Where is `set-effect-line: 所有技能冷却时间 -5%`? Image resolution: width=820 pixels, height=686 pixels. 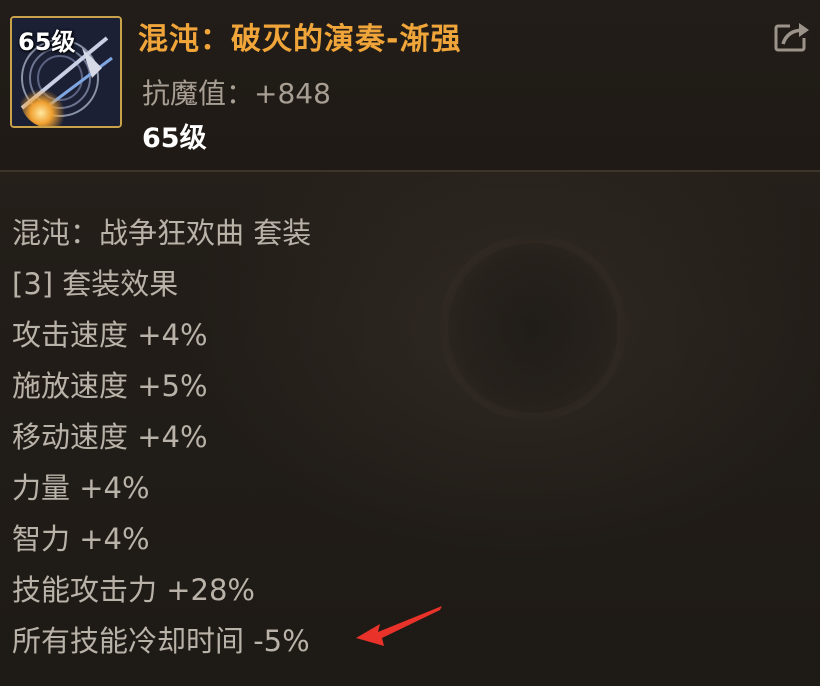
set-effect-line: 所有技能冷却时间 -5% is located at coordinates (161, 641).